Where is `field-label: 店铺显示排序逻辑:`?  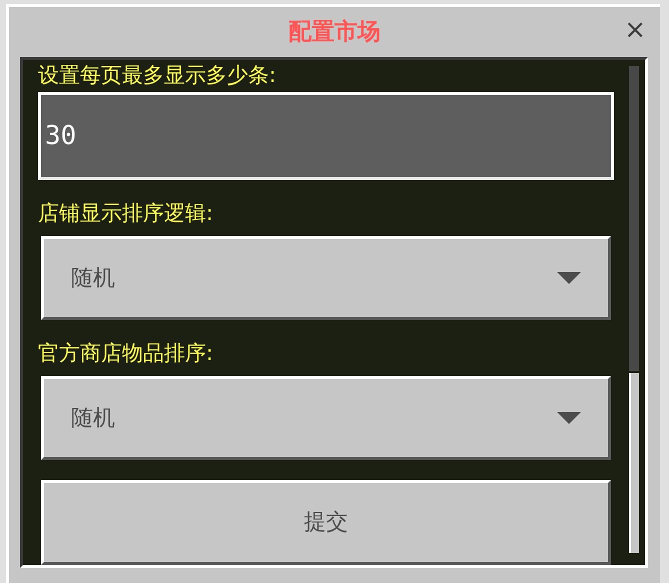
field-label: 店铺显示排序逻辑: is located at coordinates (125, 213).